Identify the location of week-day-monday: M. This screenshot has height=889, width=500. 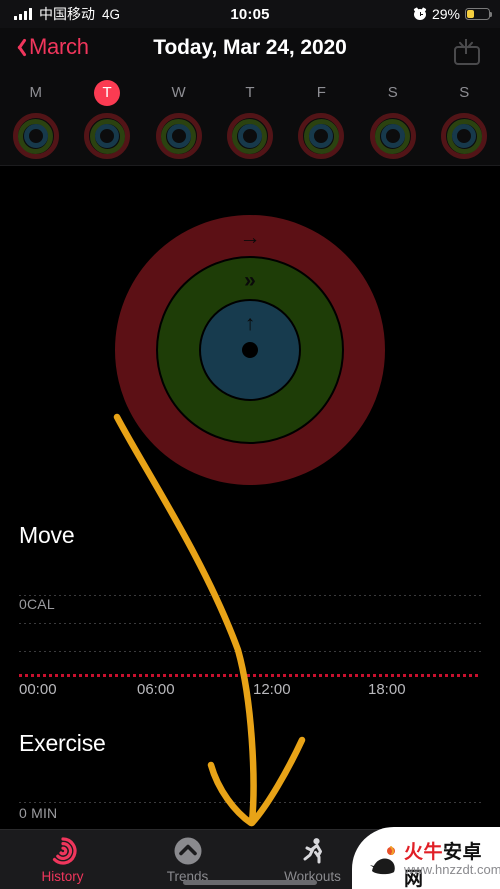
(35, 119).